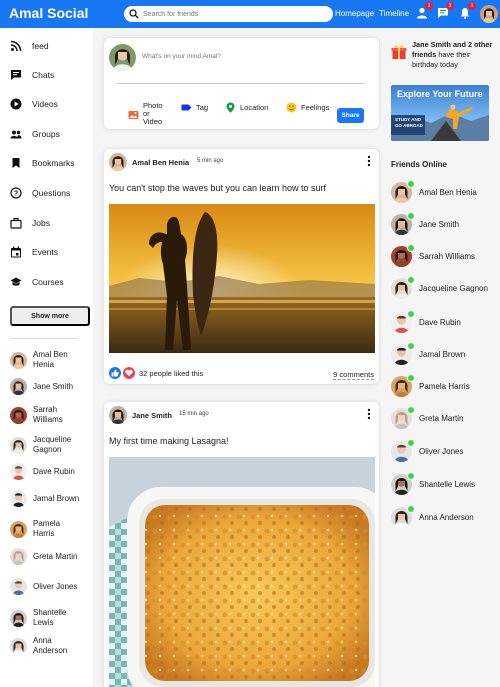 The image size is (500, 687). I want to click on friend-name: Anna Anderson, so click(50, 645).